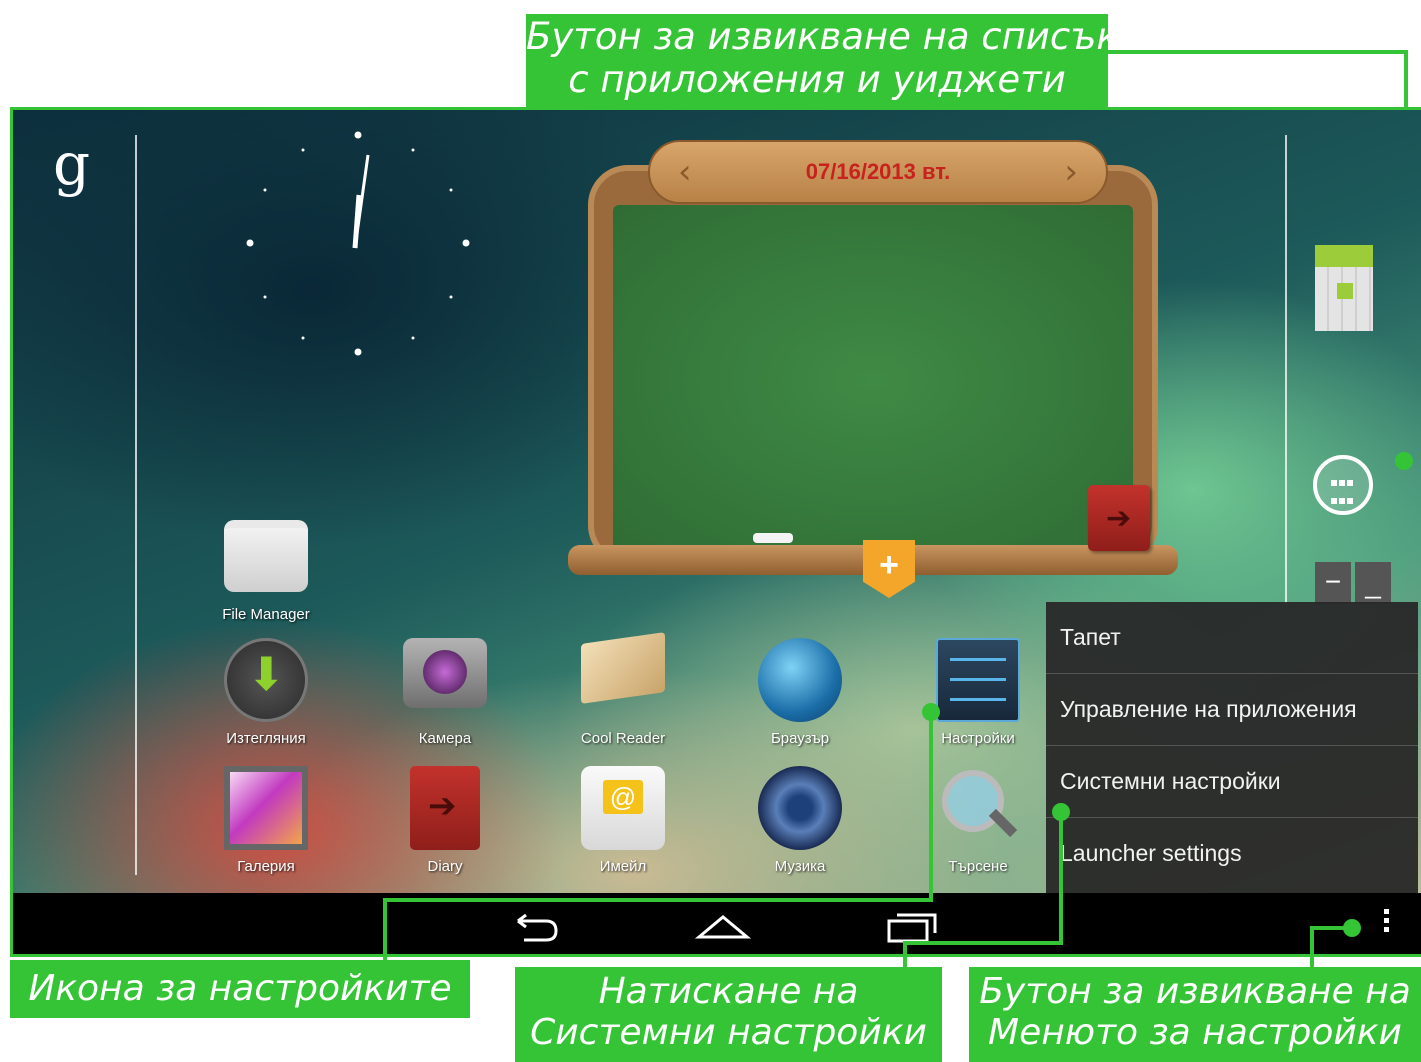 The image size is (1421, 1062). What do you see at coordinates (1404, 461) in the screenshot?
I see `callout-dot` at bounding box center [1404, 461].